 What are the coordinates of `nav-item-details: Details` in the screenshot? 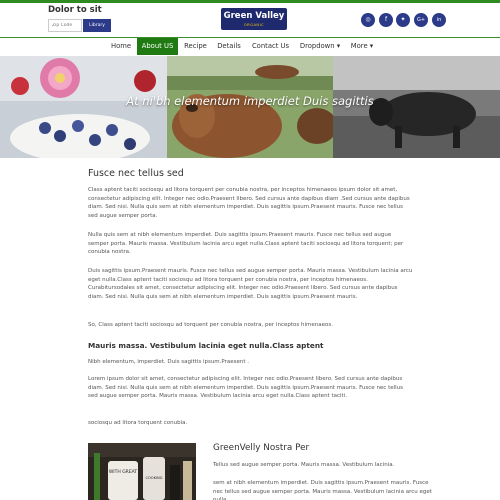 It's located at (229, 46).